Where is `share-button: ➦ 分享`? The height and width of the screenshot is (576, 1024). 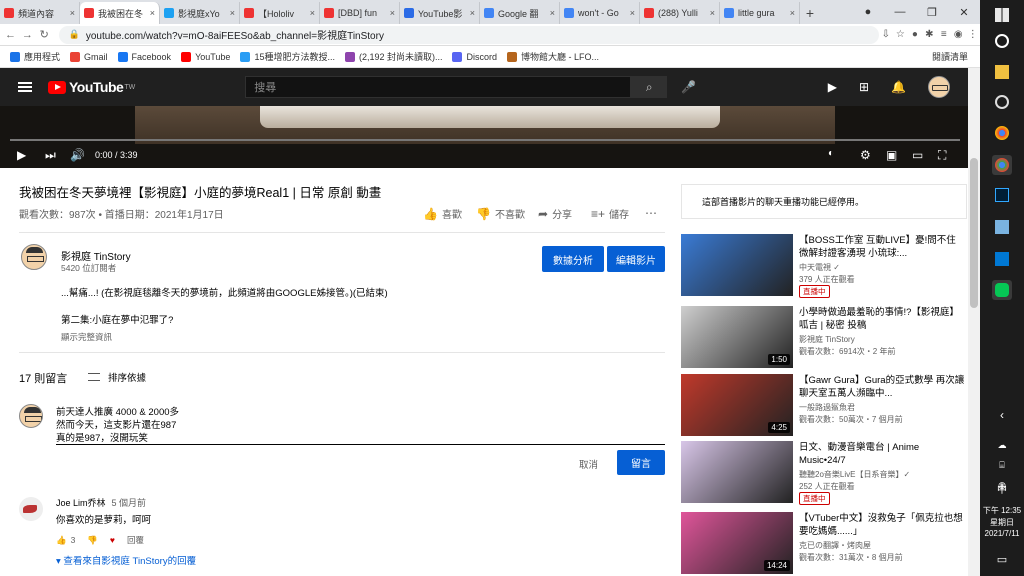 share-button: ➦ 分享 is located at coordinates (555, 214).